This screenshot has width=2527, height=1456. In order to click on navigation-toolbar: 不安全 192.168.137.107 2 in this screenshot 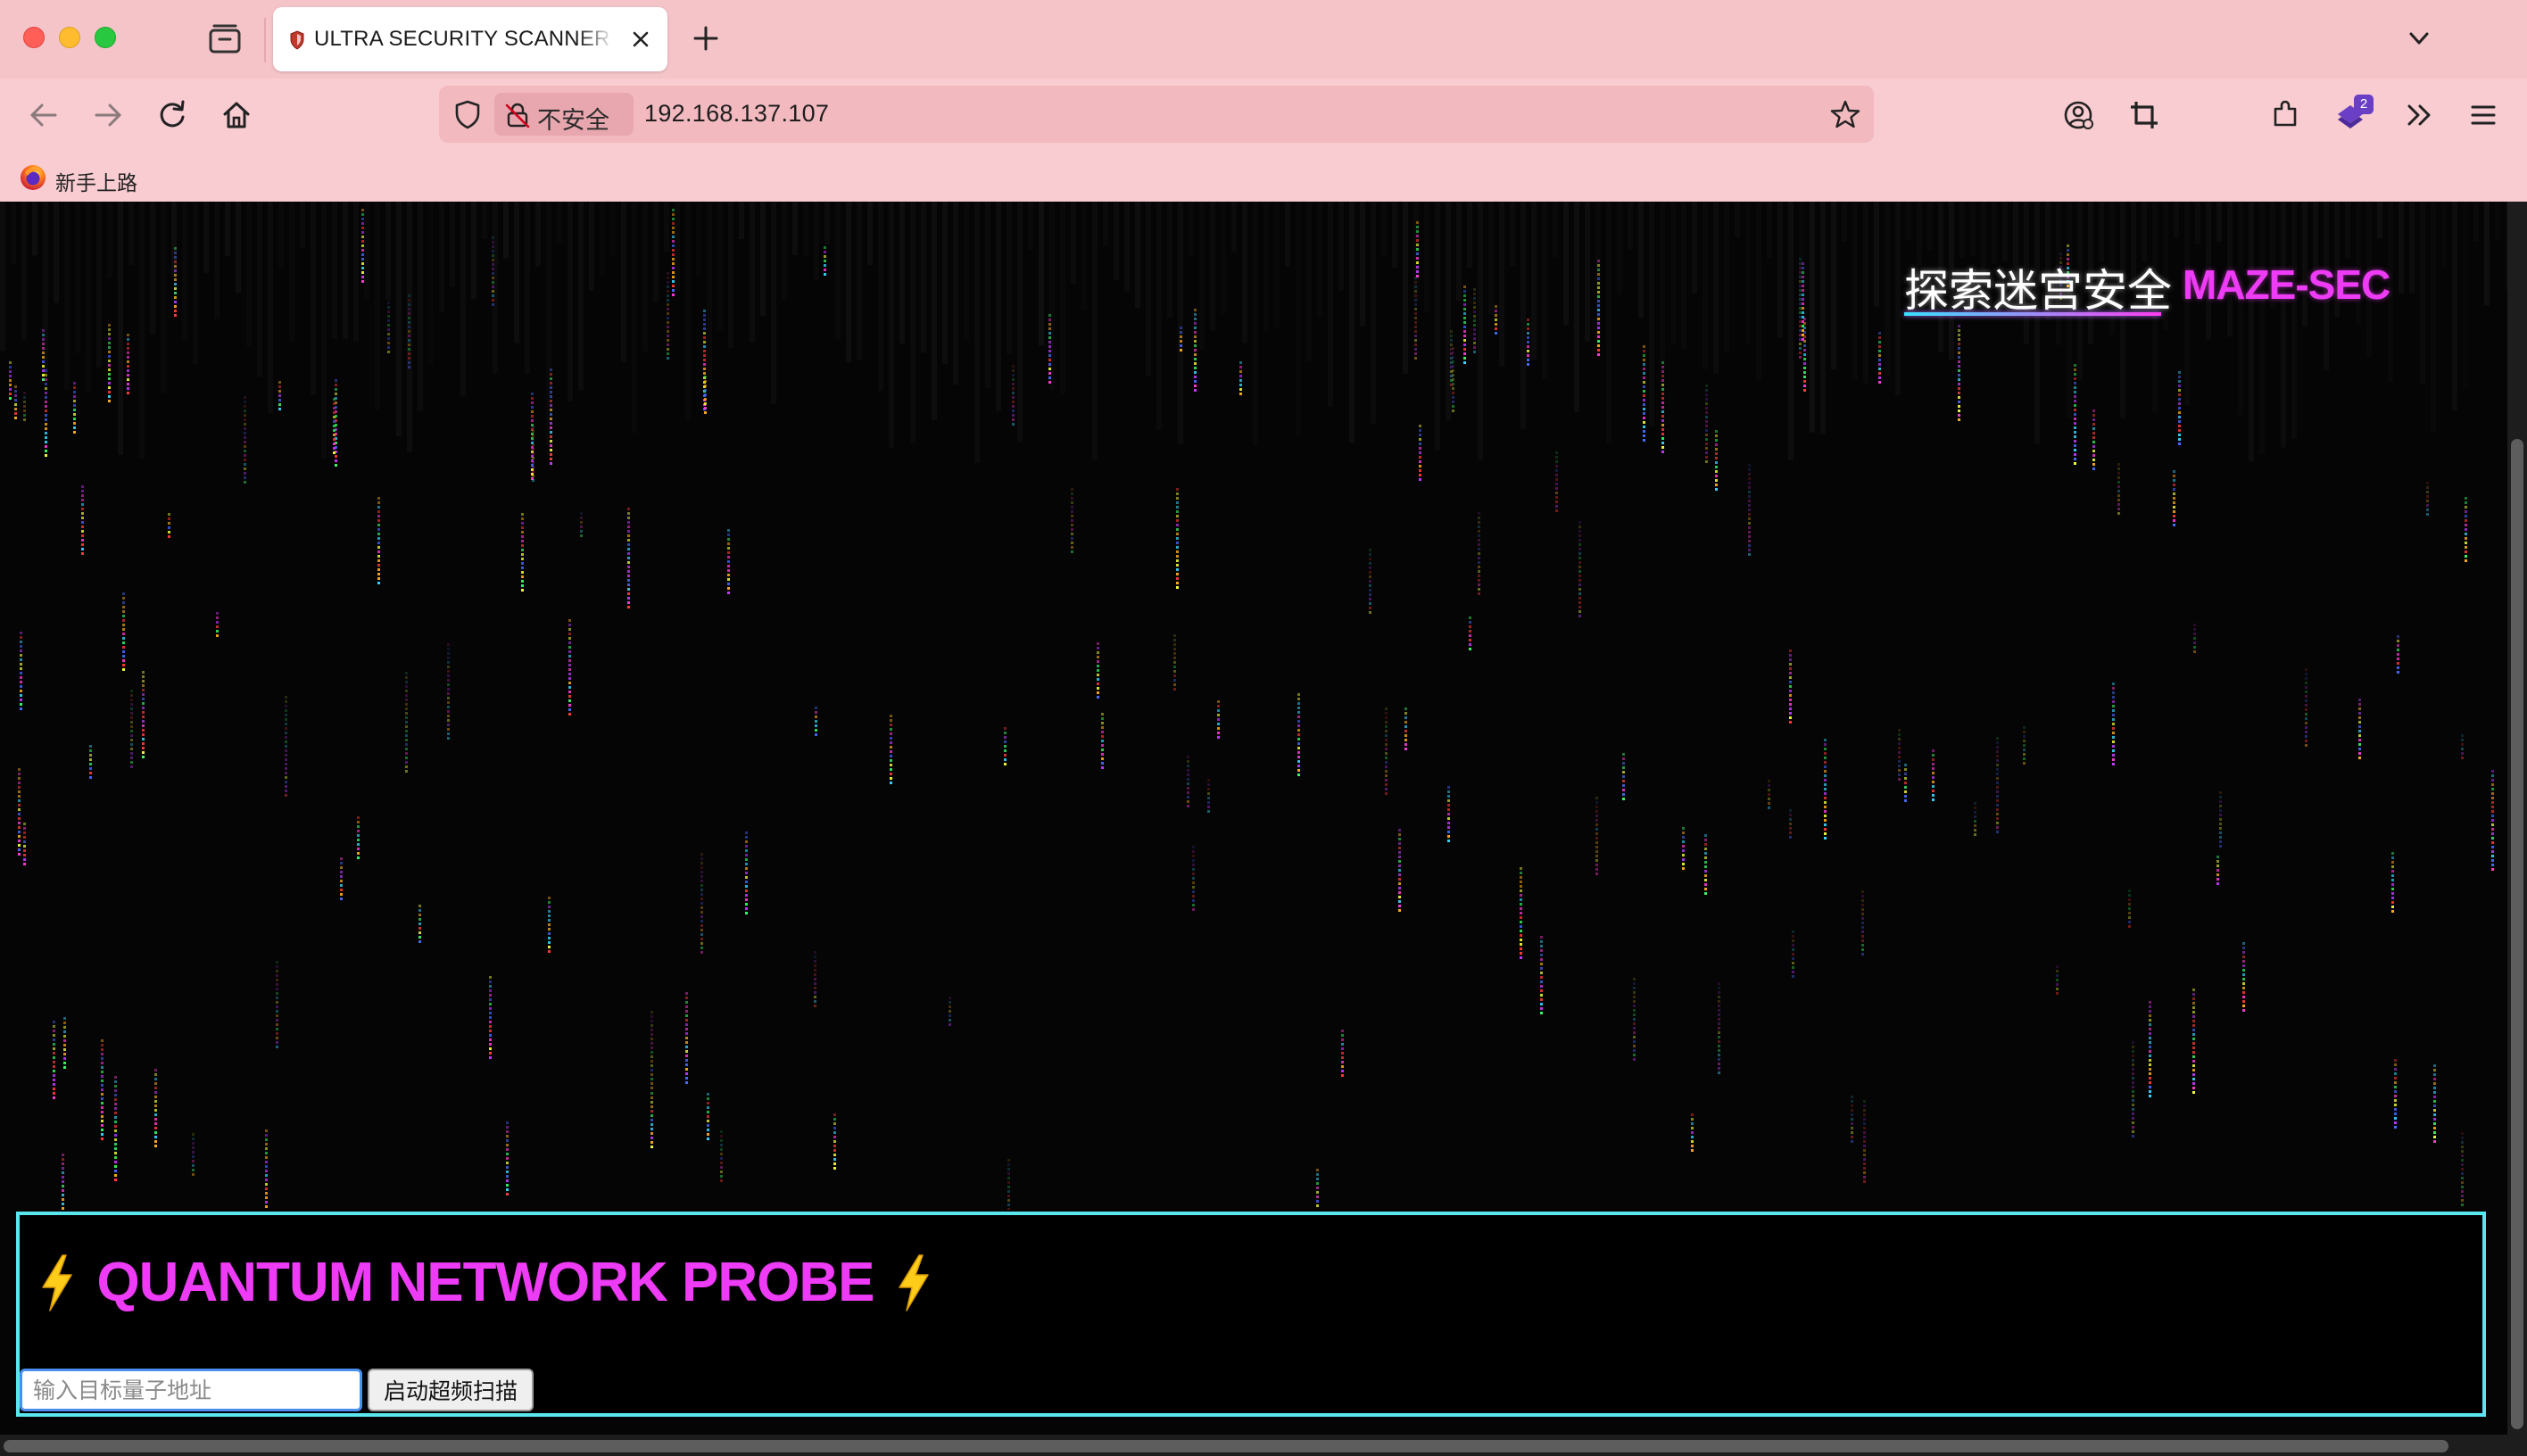, I will do `click(1263, 115)`.